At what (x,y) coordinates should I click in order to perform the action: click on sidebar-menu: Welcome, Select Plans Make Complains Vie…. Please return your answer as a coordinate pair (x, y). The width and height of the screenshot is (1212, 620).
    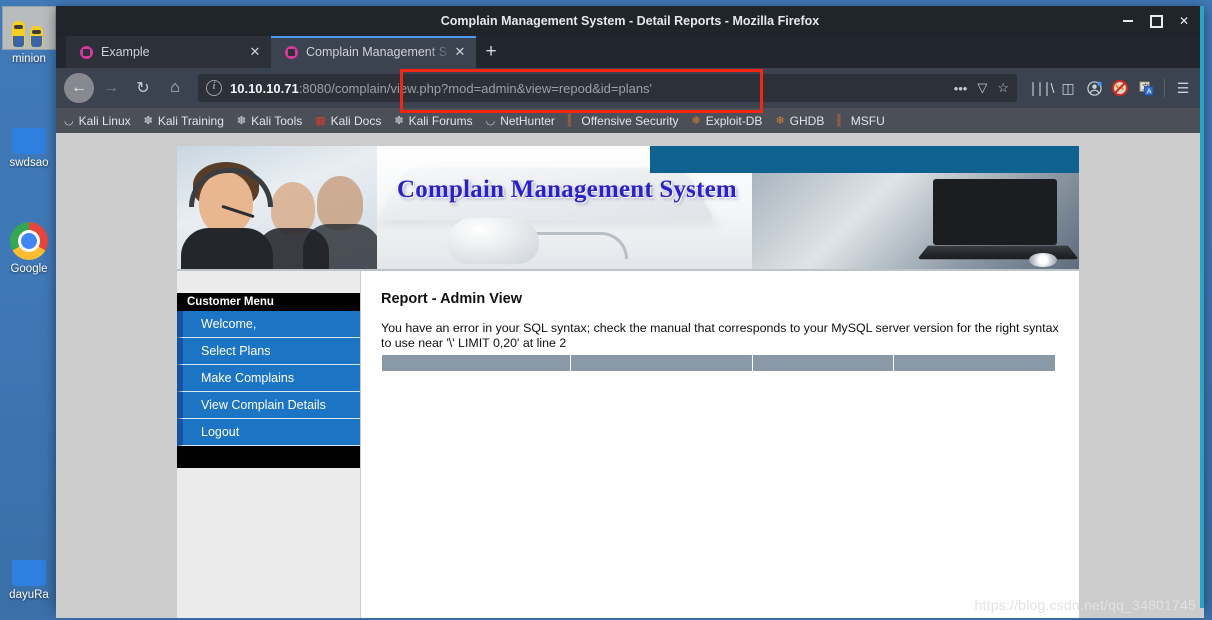
    Looking at the image, I should click on (268, 378).